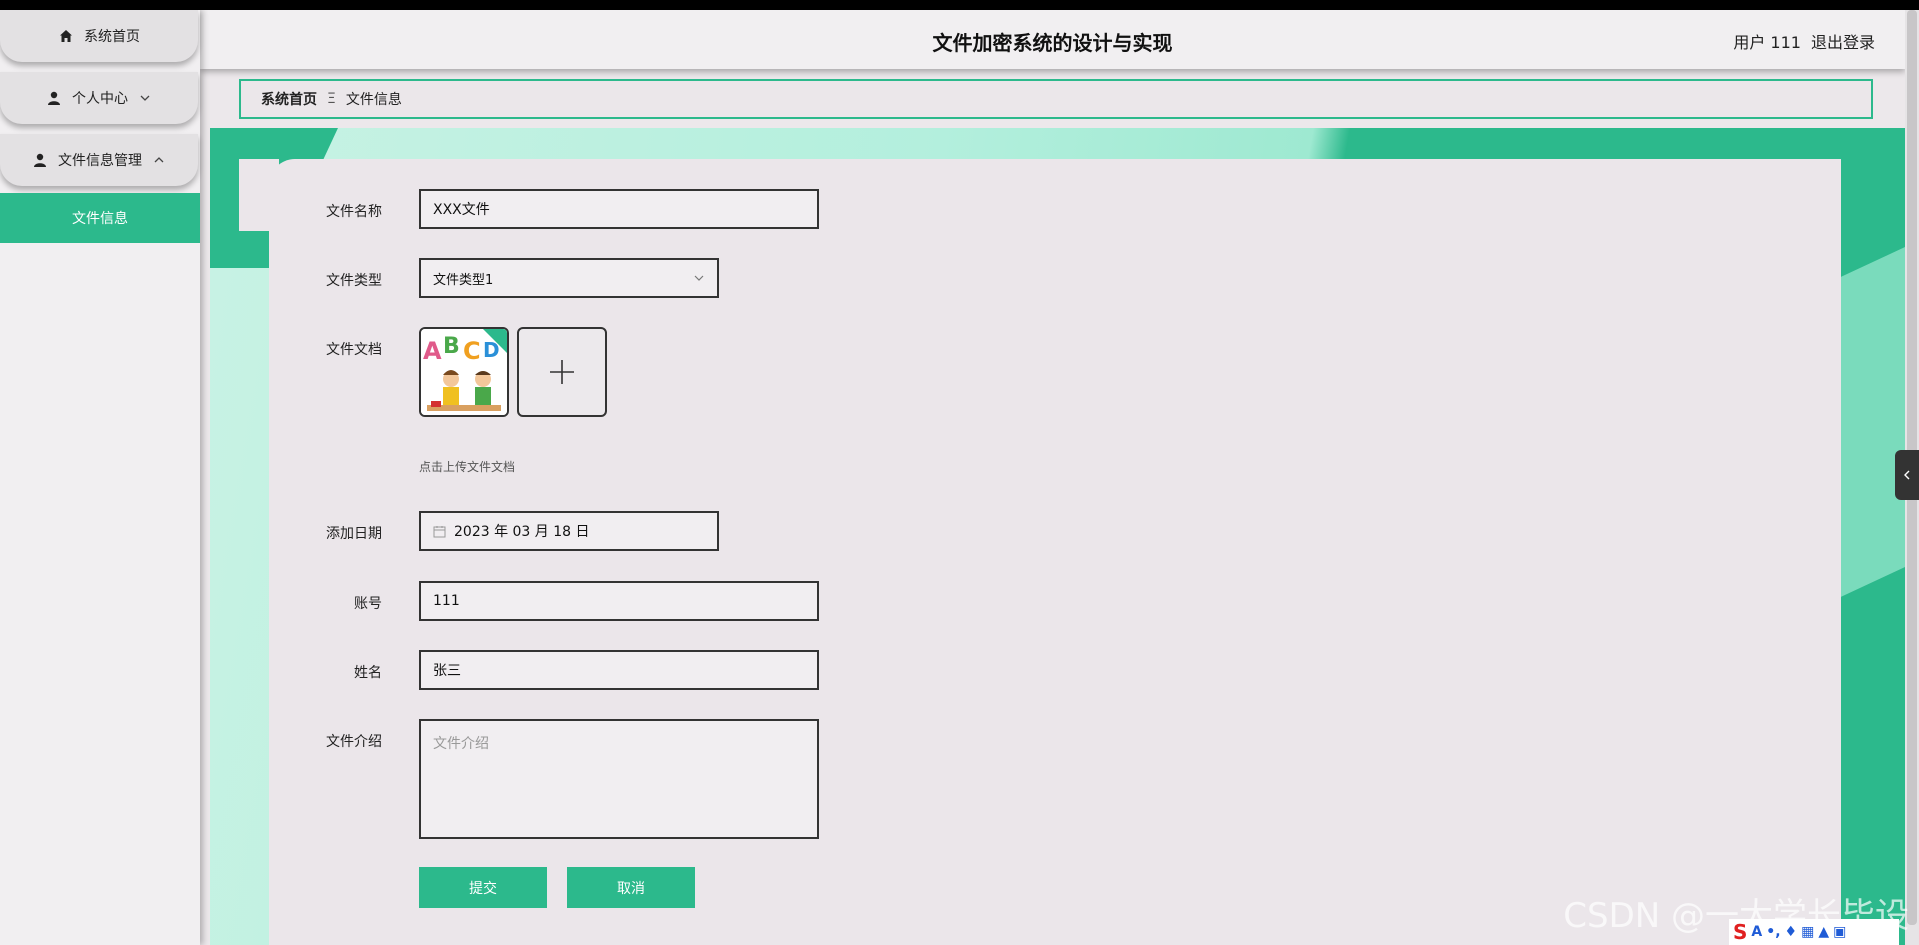 The image size is (1919, 945). Describe the element at coordinates (619, 601) in the screenshot. I see `account-input: 111` at that location.